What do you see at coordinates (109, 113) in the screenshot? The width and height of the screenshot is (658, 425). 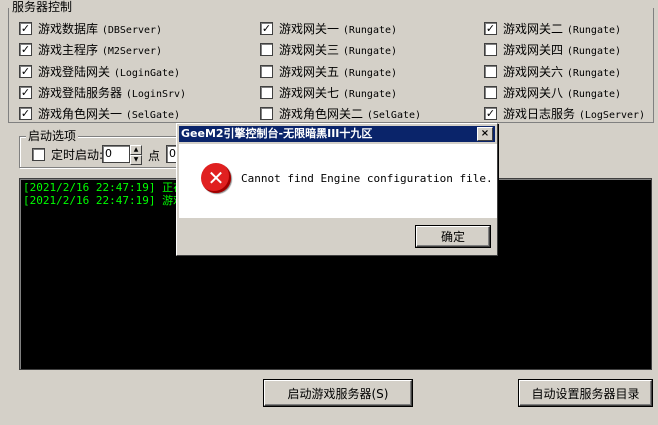 I see `server-checkbox-label: 游戏角色网关一 (SelGate)` at bounding box center [109, 113].